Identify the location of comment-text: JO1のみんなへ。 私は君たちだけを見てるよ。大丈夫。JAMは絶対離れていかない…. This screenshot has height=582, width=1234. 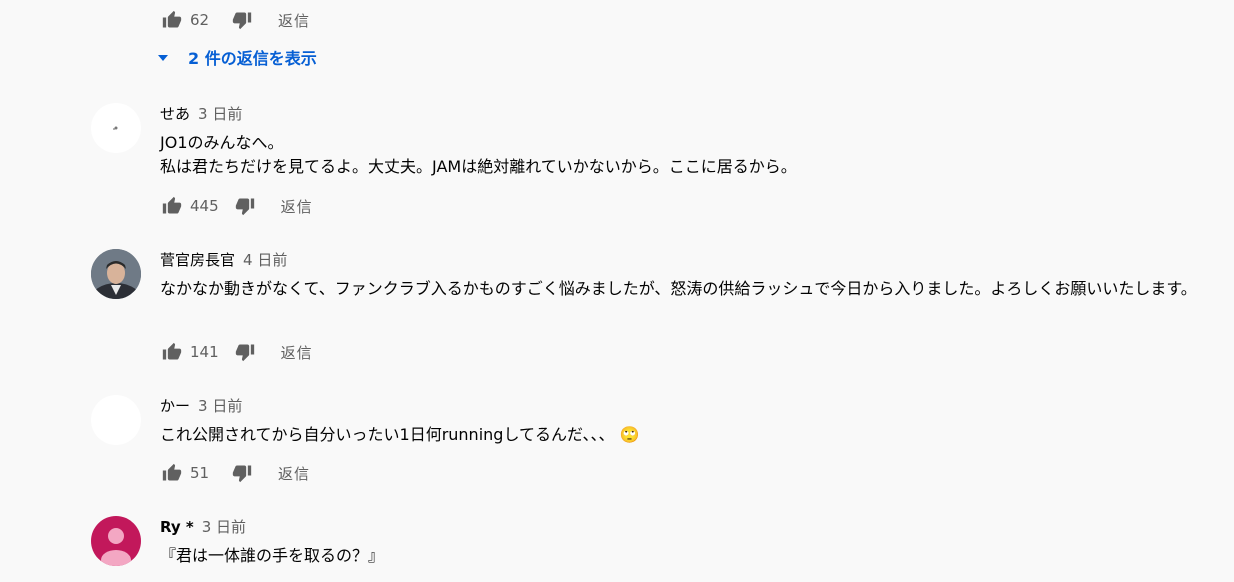
(478, 154).